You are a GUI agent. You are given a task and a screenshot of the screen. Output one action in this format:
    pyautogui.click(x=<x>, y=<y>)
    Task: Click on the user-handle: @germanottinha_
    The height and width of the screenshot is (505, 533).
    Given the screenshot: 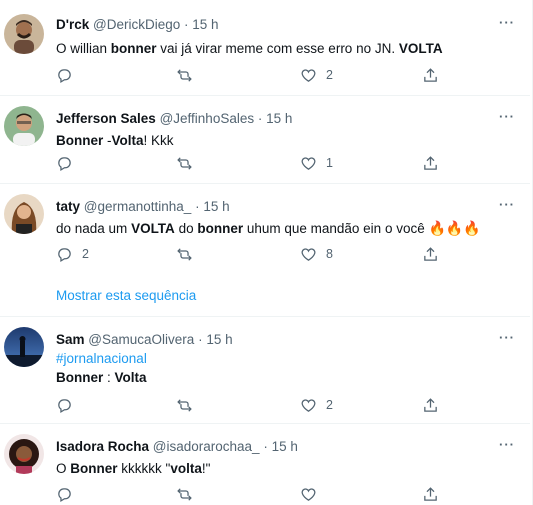 What is the action you would take?
    pyautogui.click(x=138, y=206)
    